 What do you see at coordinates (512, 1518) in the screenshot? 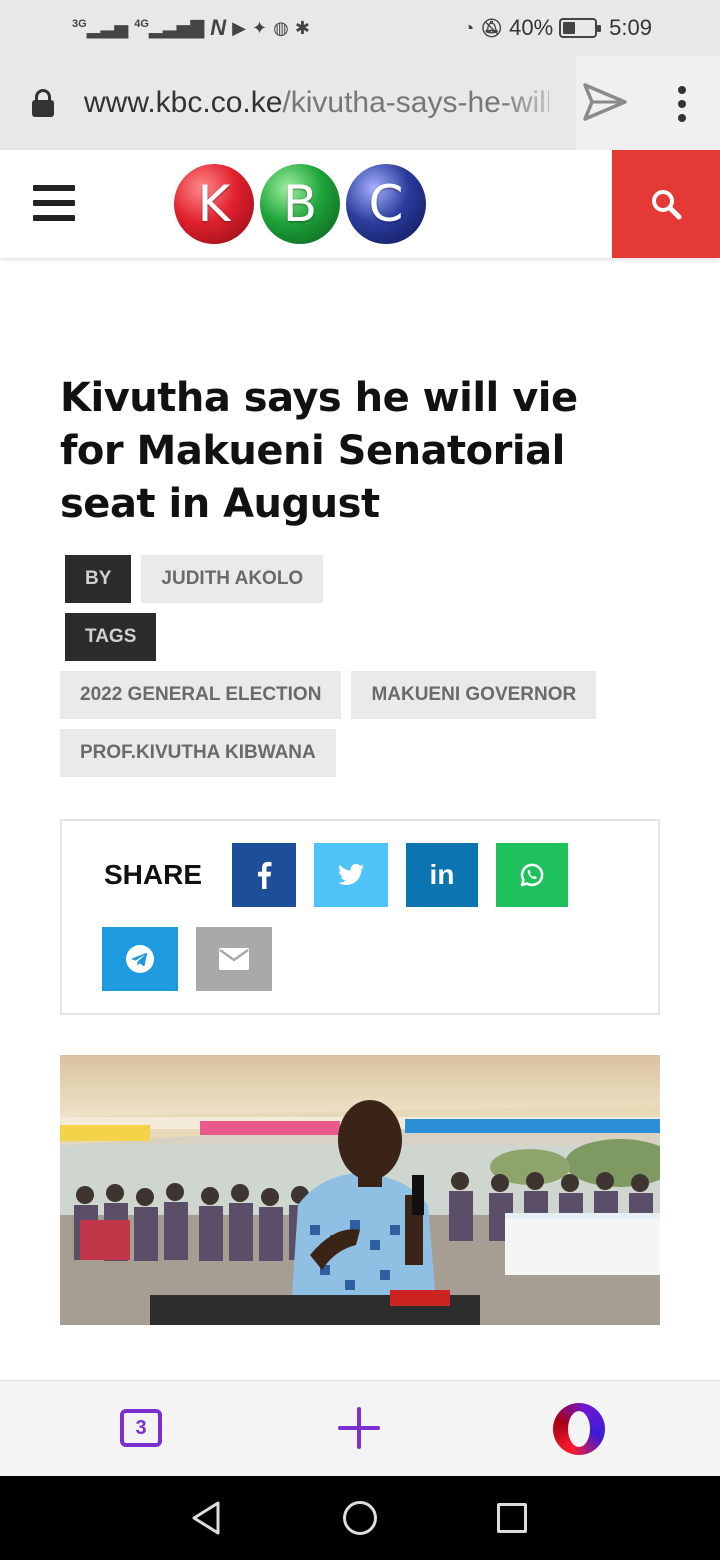
I see `recents-square-icon` at bounding box center [512, 1518].